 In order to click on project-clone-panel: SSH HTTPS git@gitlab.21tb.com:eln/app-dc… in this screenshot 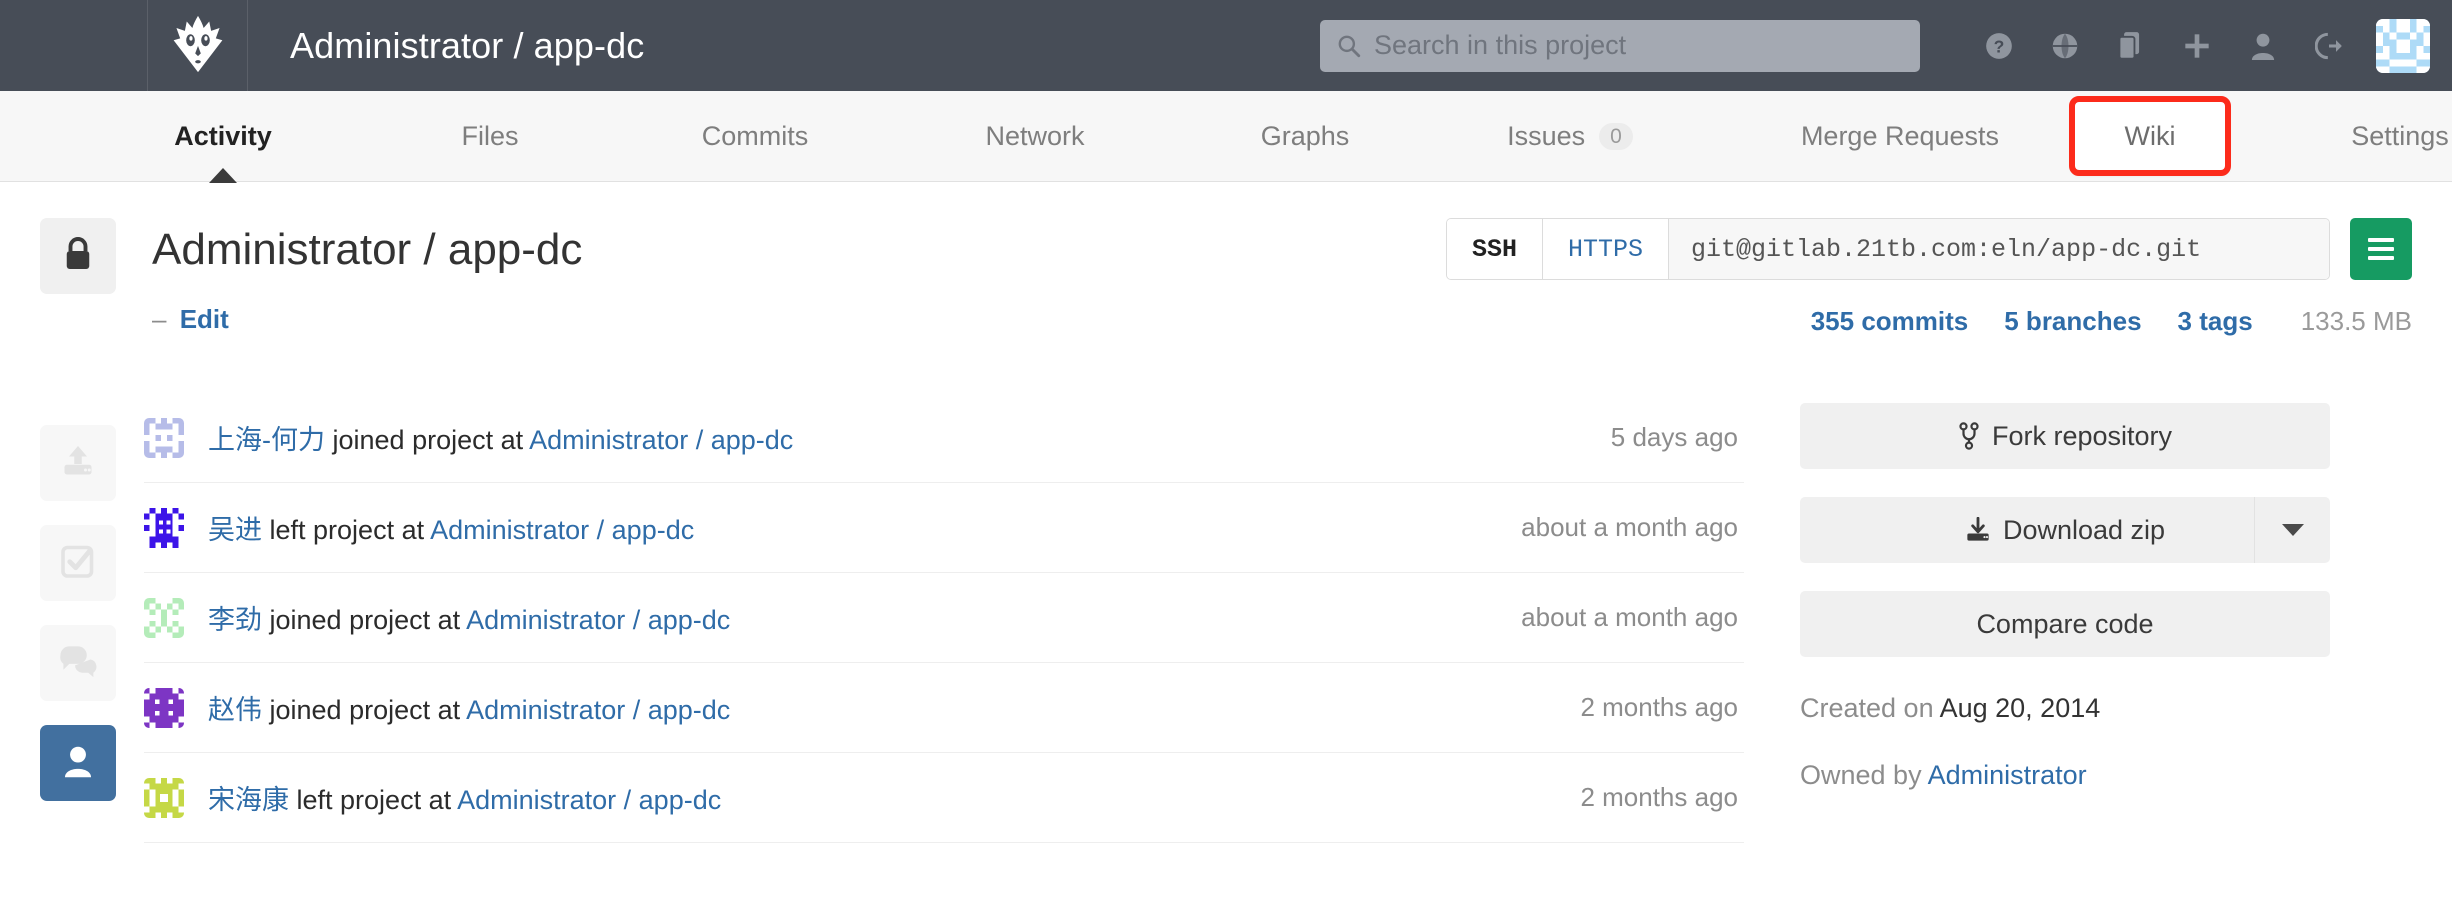, I will do `click(1928, 277)`.